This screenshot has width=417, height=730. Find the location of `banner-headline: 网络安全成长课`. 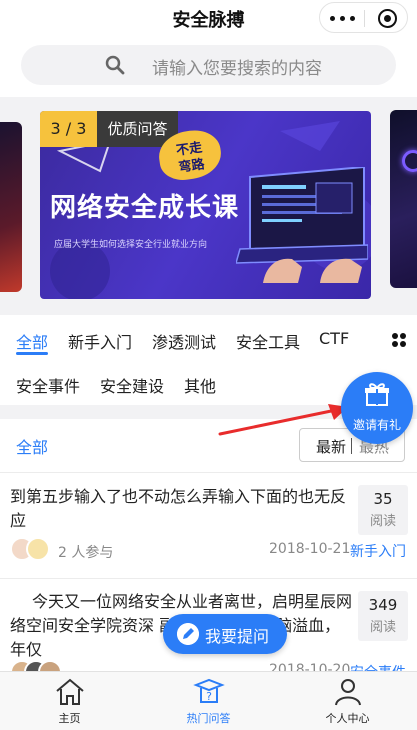

banner-headline: 网络安全成长课 is located at coordinates (145, 208).